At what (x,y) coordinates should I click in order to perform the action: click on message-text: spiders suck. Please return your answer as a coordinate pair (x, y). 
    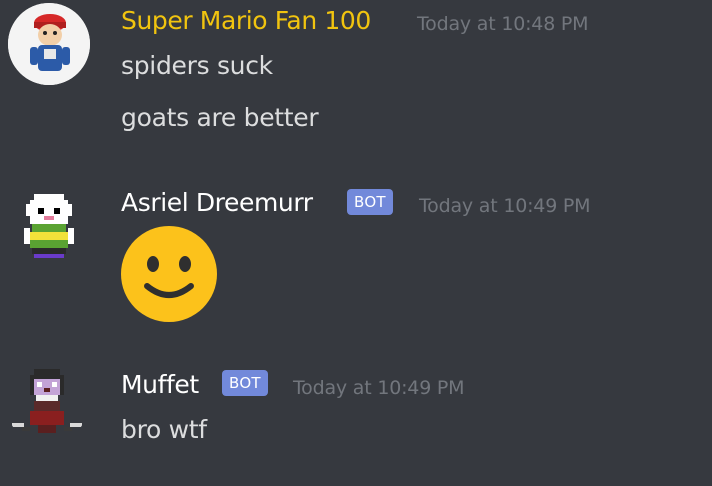
    Looking at the image, I should click on (197, 65).